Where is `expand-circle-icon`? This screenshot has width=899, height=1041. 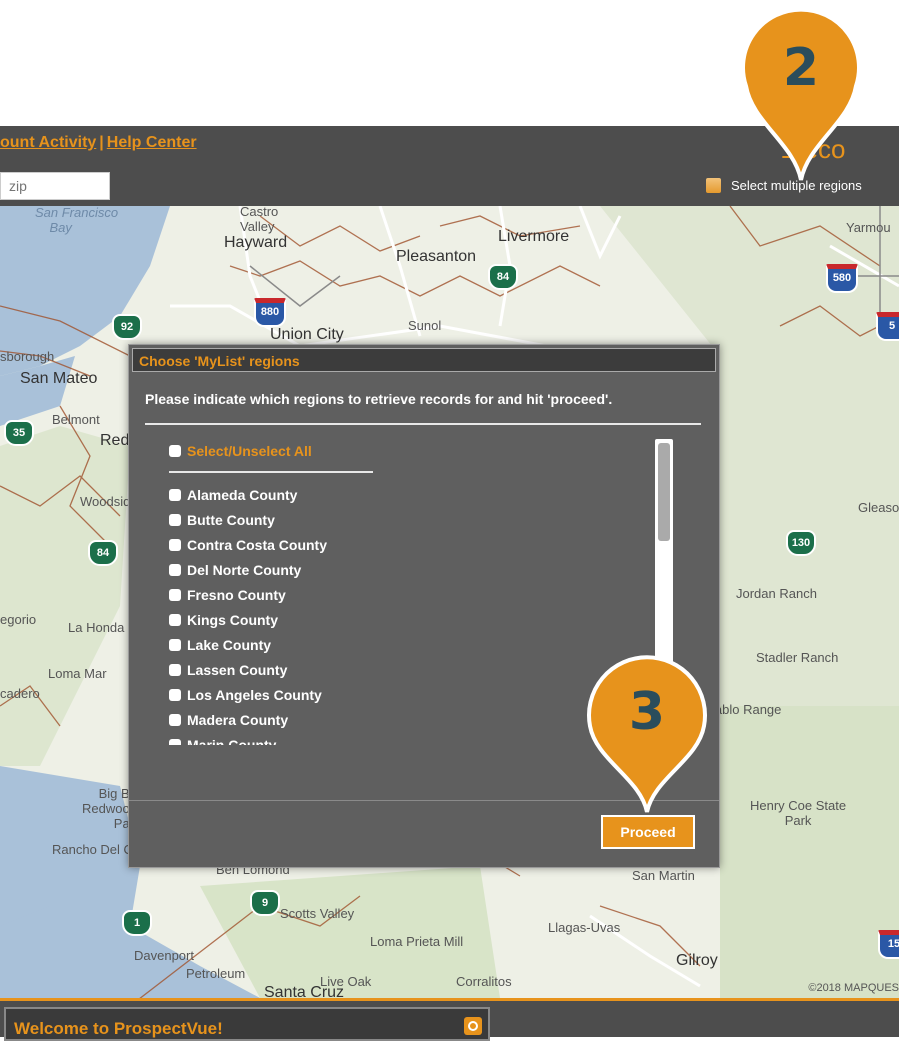
expand-circle-icon is located at coordinates (473, 1026).